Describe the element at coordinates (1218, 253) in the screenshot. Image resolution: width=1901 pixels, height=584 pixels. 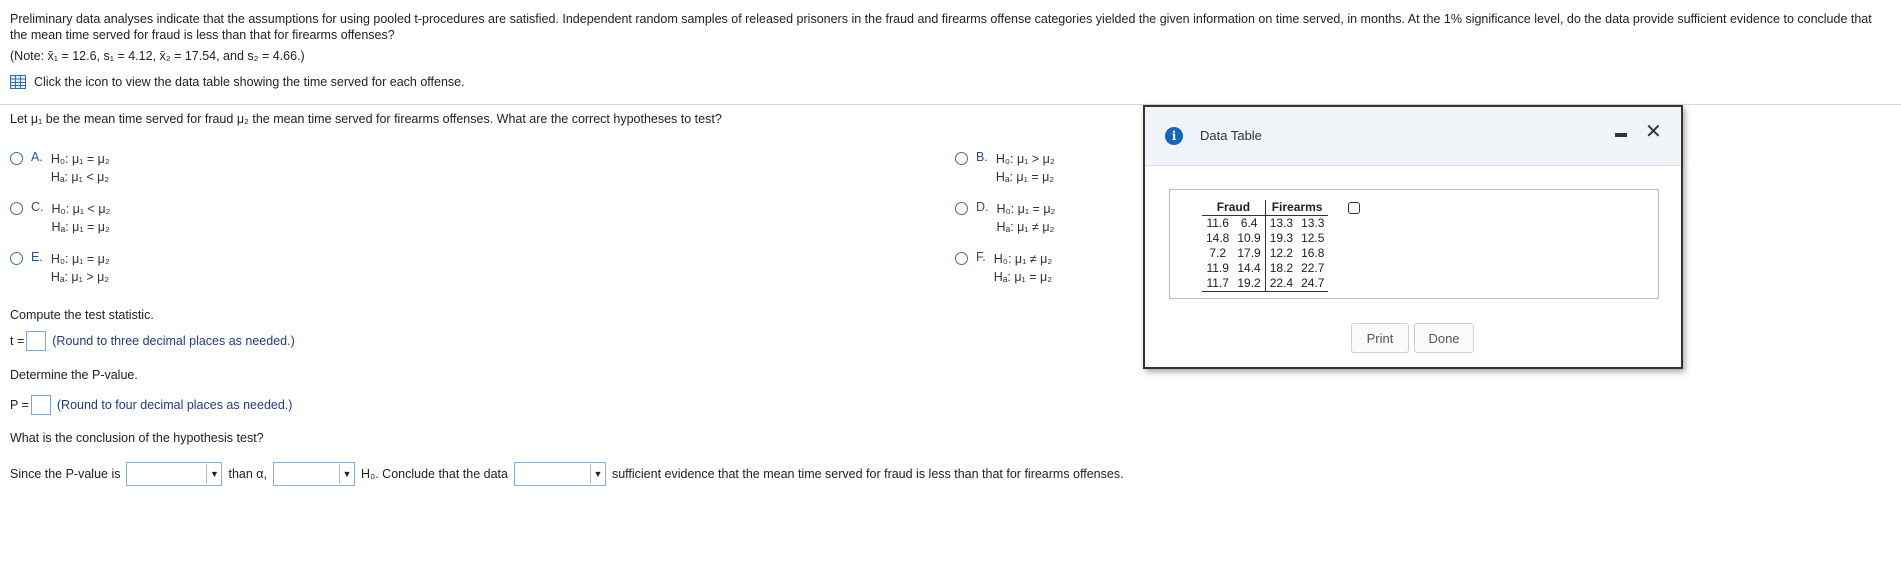
I see `table-cell: 7.2` at that location.